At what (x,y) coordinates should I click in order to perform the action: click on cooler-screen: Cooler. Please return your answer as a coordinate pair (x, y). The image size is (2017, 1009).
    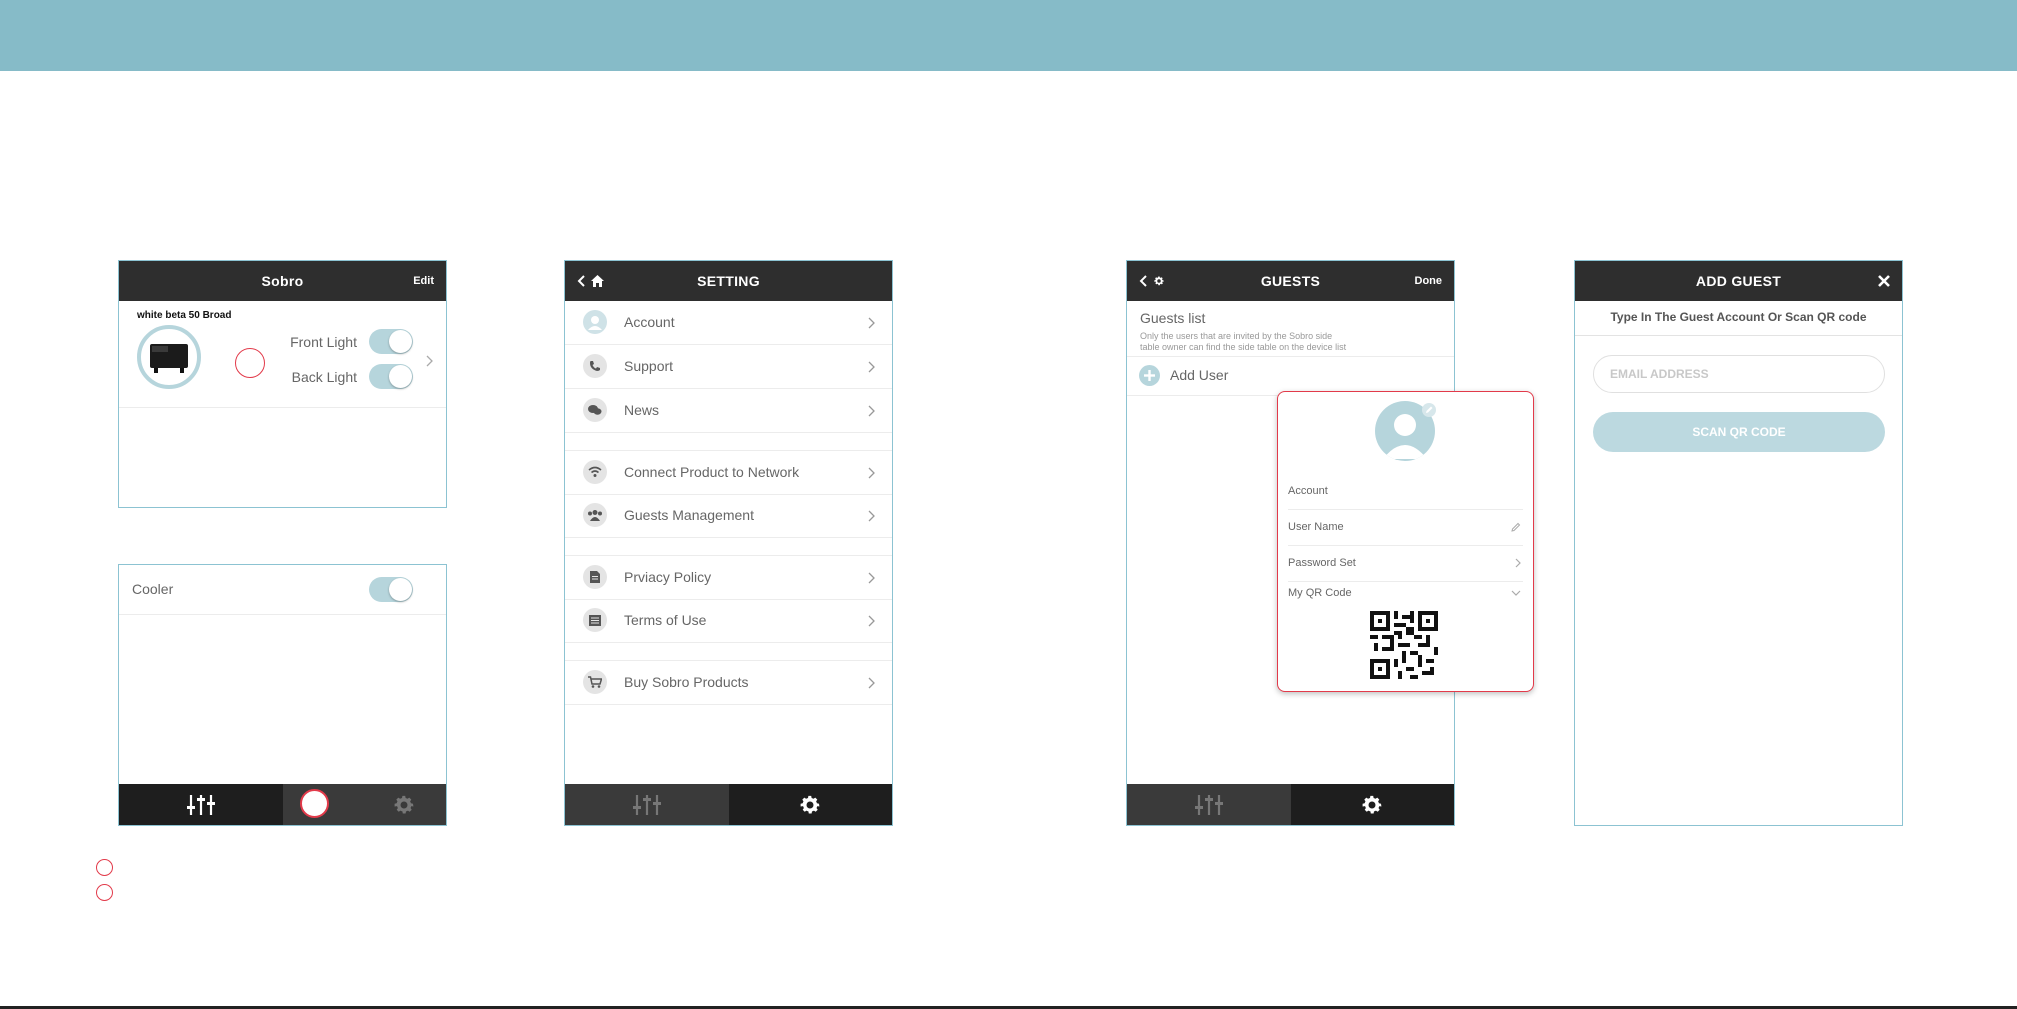
    Looking at the image, I should click on (282, 695).